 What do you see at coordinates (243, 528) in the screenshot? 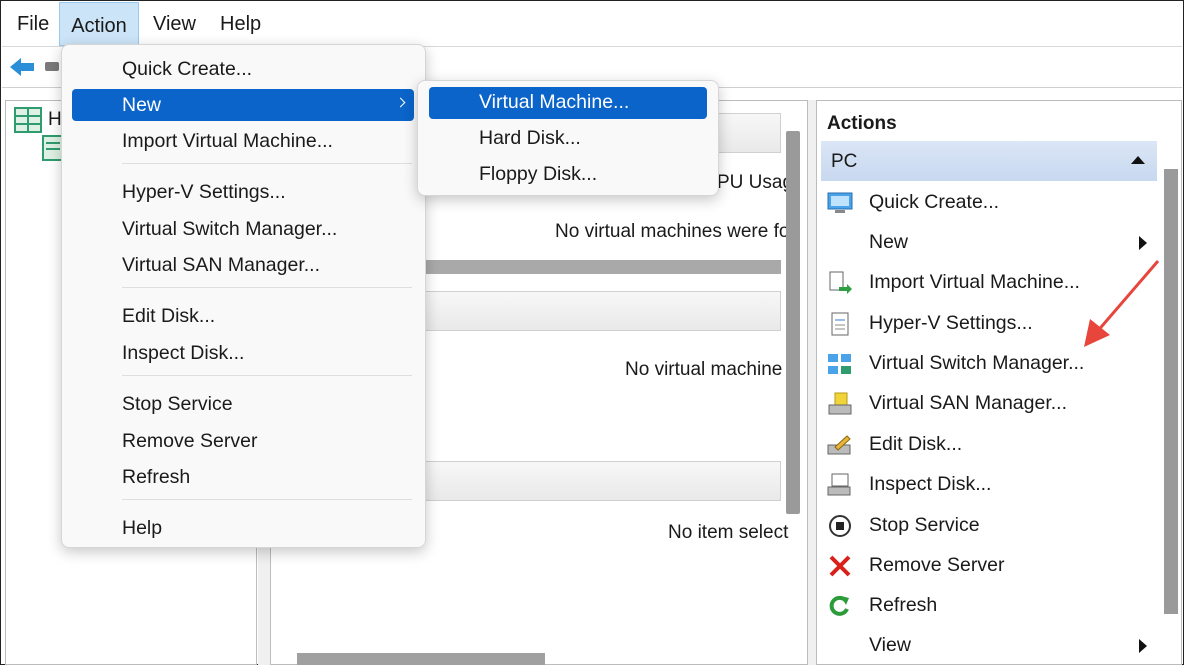
I see `menu-item-help: Help` at bounding box center [243, 528].